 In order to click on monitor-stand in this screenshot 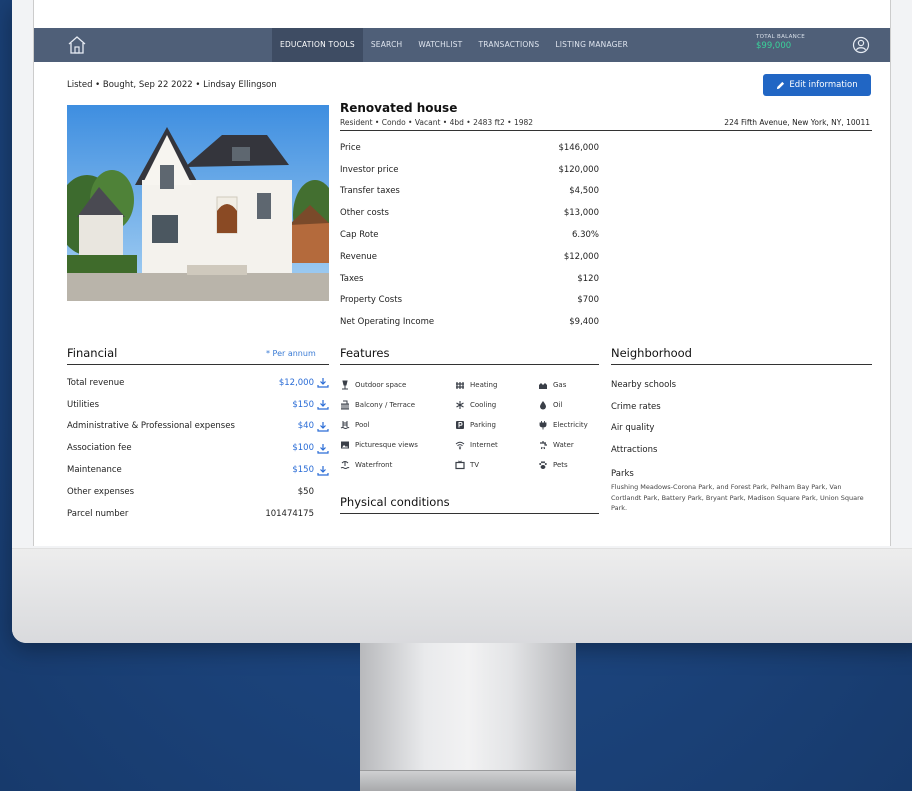, I will do `click(468, 717)`.